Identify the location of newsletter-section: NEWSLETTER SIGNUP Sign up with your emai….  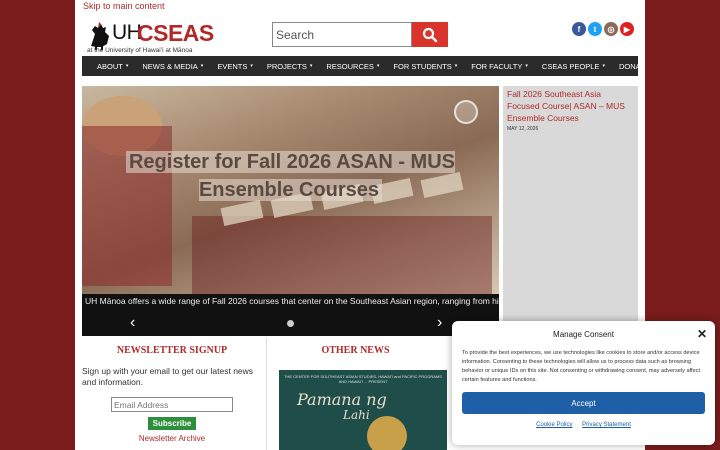
(172, 394).